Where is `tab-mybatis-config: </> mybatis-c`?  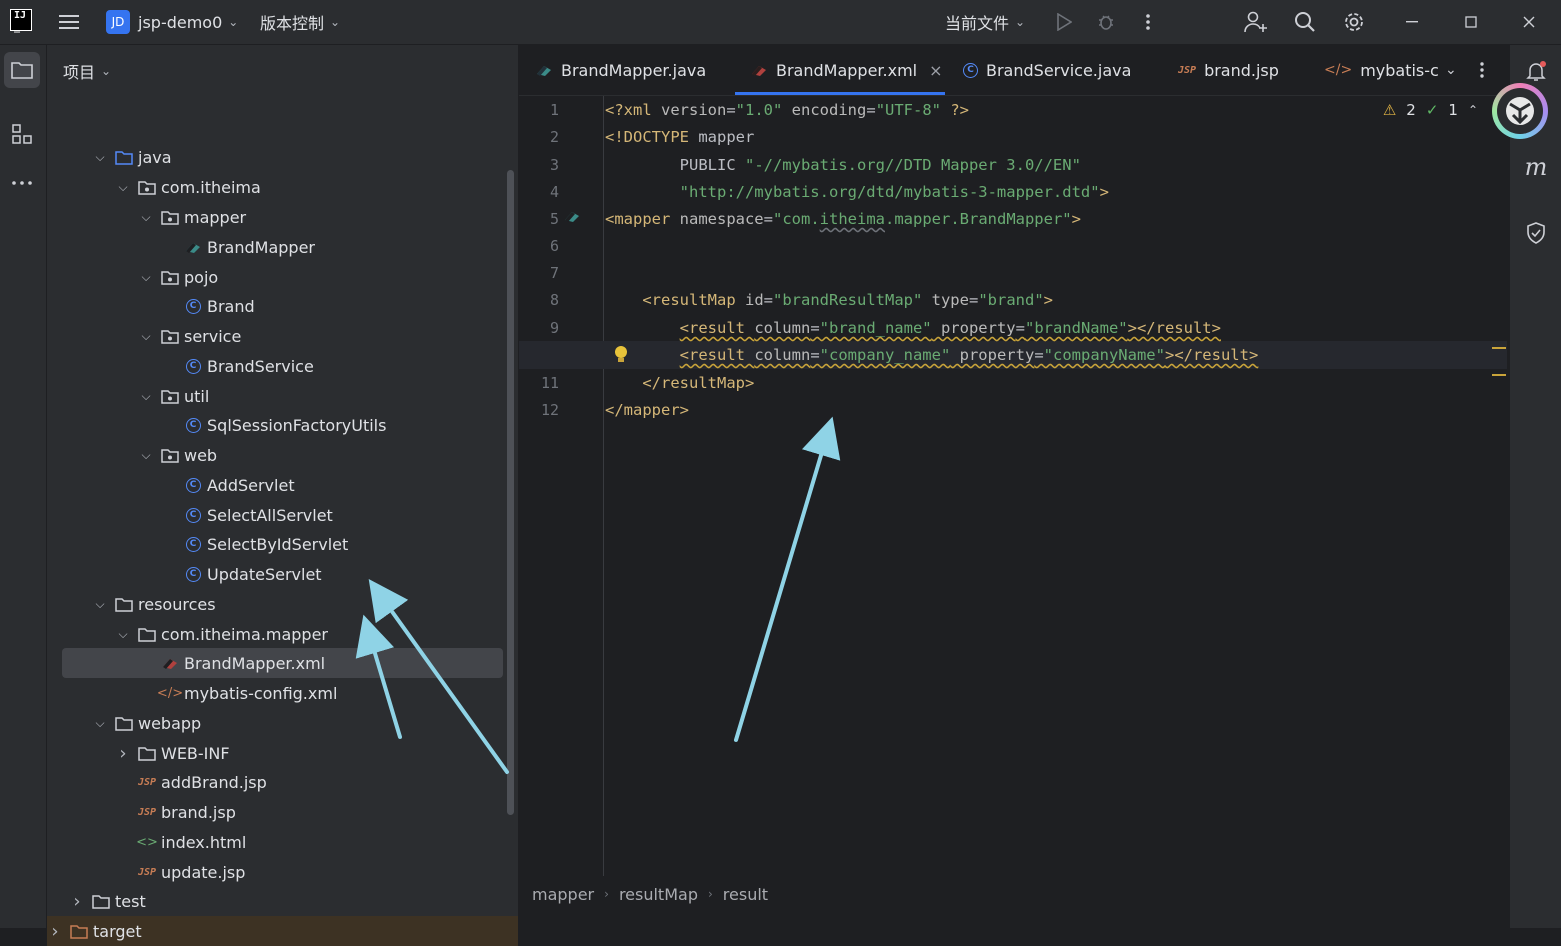
tab-mybatis-config: </> mybatis-c is located at coordinates (1381, 70).